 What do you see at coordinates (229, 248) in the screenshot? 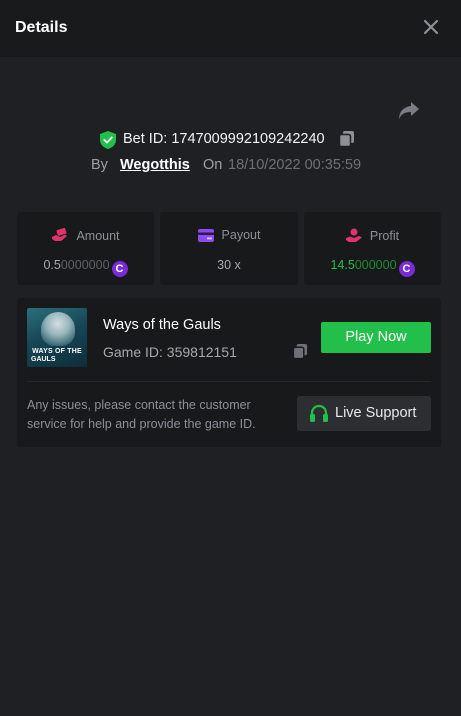
I see `payout-card: Payout 30 x` at bounding box center [229, 248].